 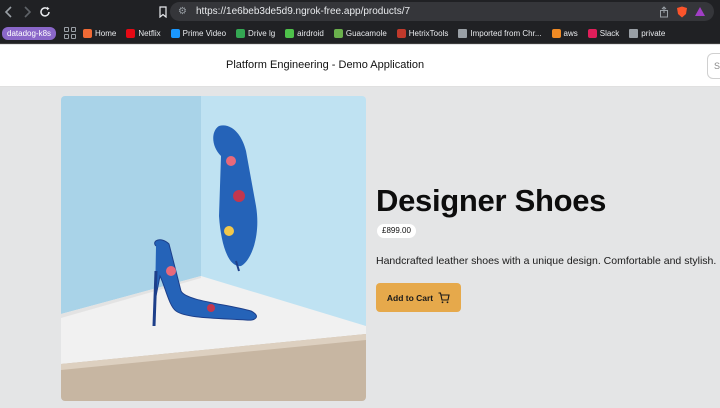 What do you see at coordinates (653, 33) in the screenshot?
I see `bookmark-label: private` at bounding box center [653, 33].